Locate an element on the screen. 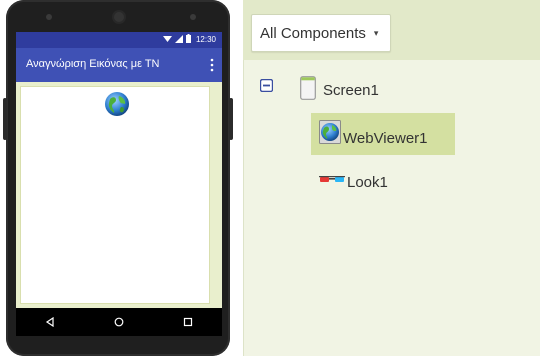  app-title-bar: Αναγνώριση Εικόνας με ΤΝ is located at coordinates (119, 65).